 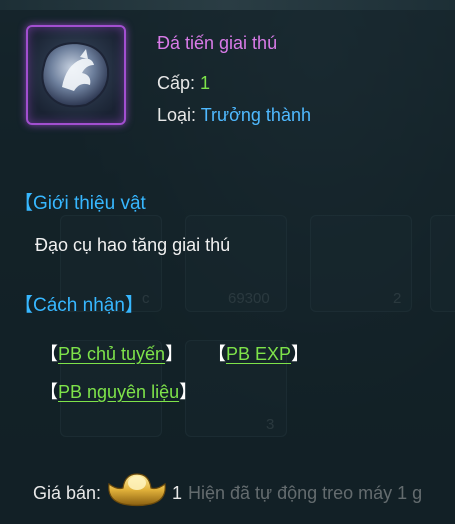 What do you see at coordinates (255, 115) in the screenshot?
I see `item-type-value: Trưởng thành` at bounding box center [255, 115].